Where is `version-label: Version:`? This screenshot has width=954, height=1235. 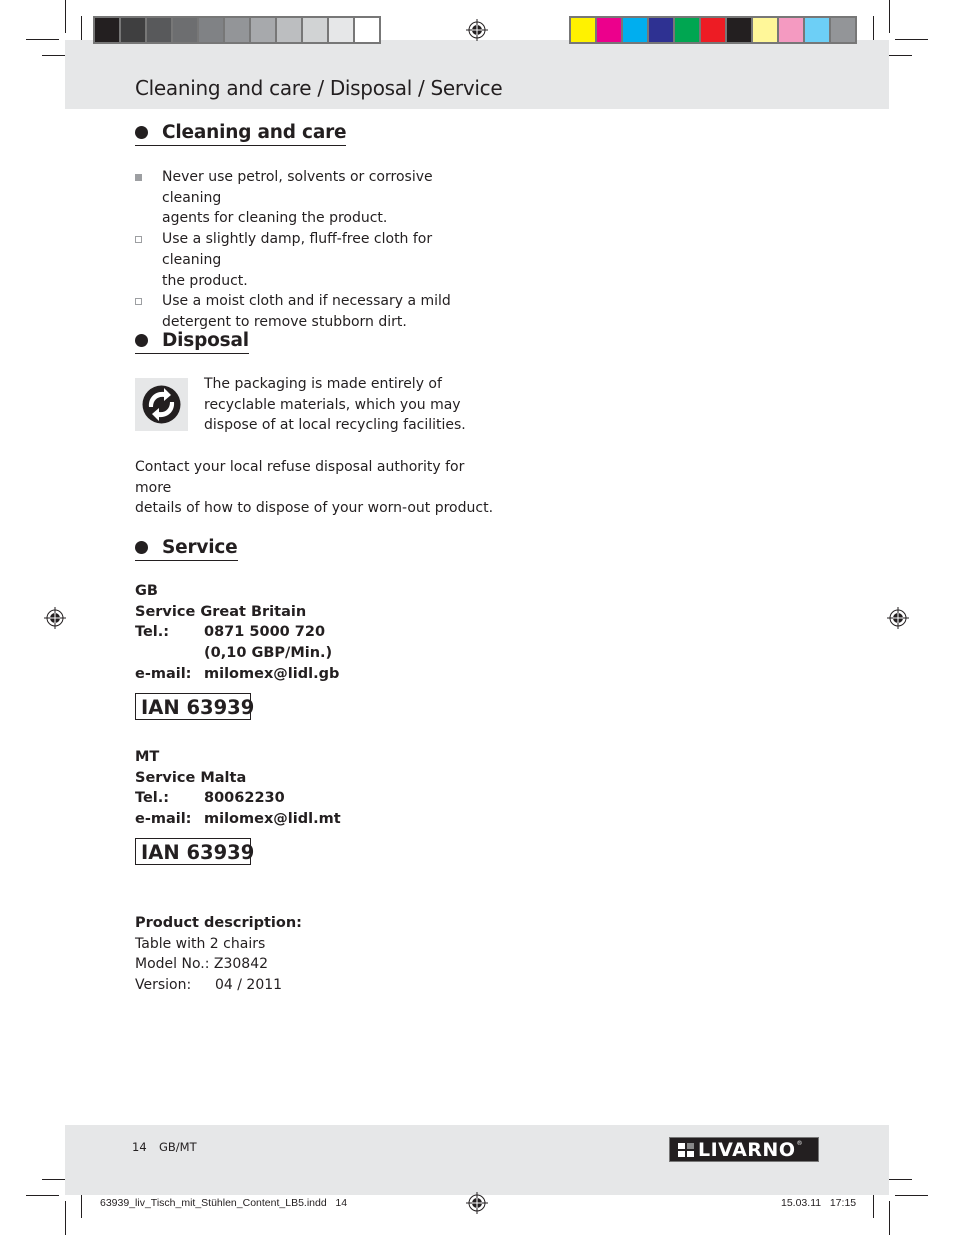
version-label: Version: is located at coordinates (163, 985).